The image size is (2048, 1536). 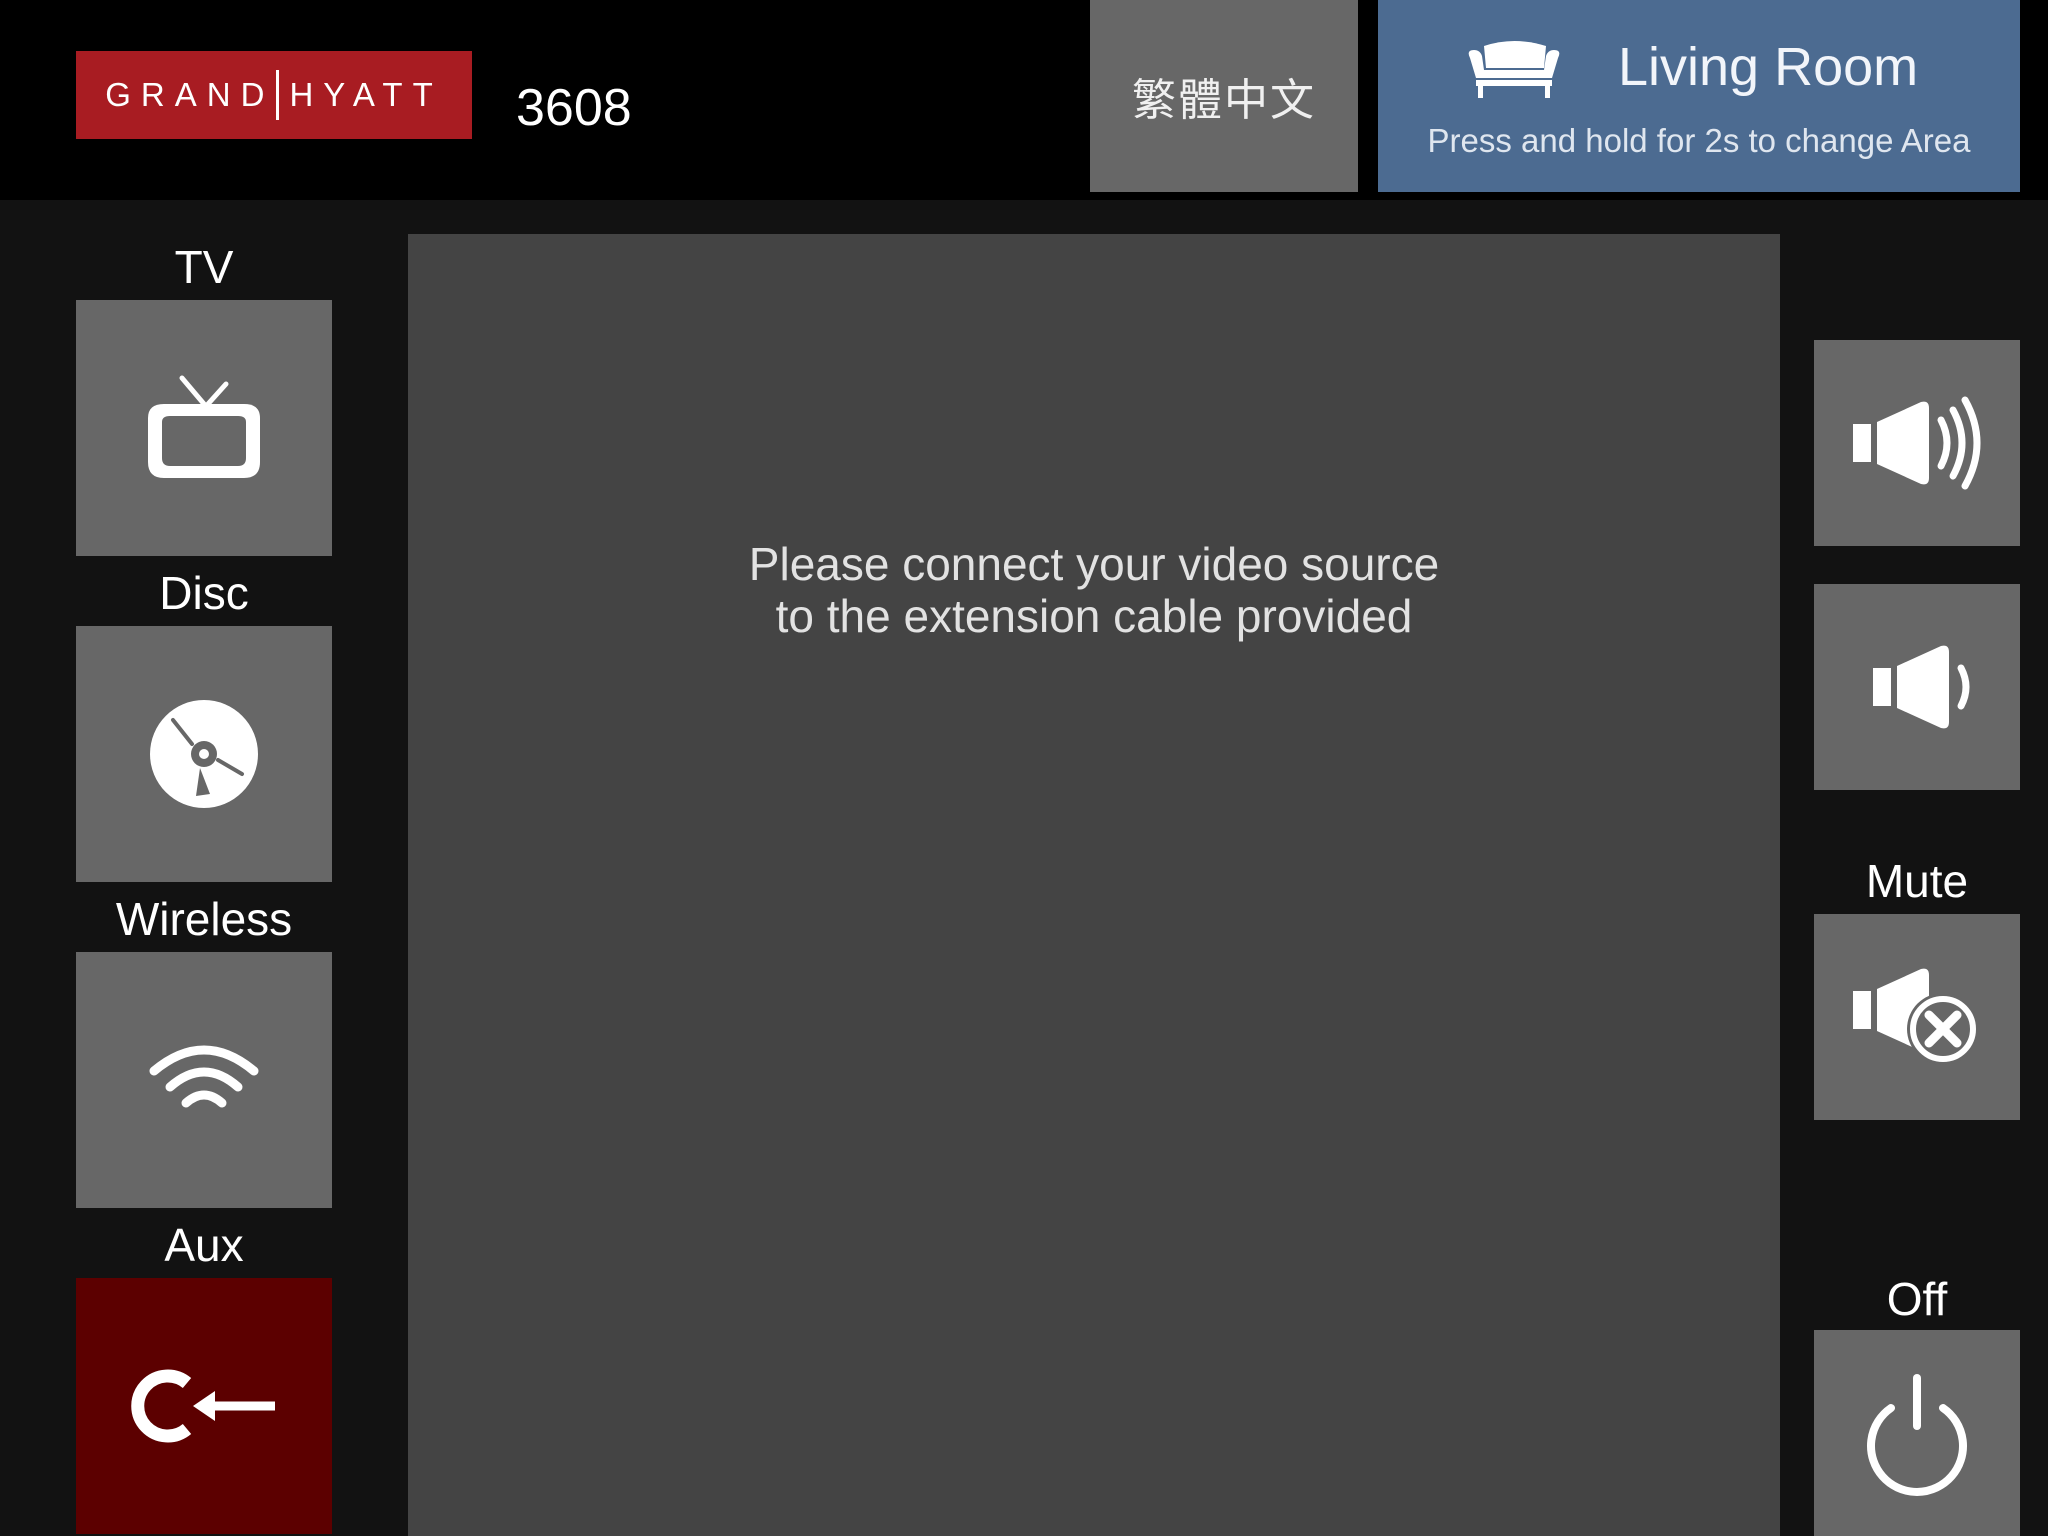 I want to click on power-off-button, so click(x=1917, y=1433).